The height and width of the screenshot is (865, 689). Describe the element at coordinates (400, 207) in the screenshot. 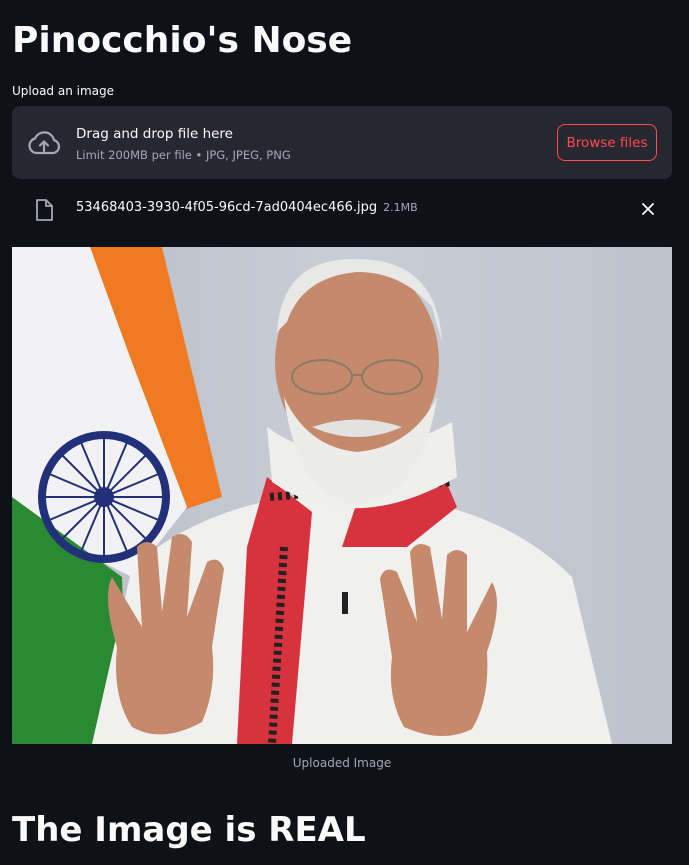

I see `file-size: 2.1MB` at that location.